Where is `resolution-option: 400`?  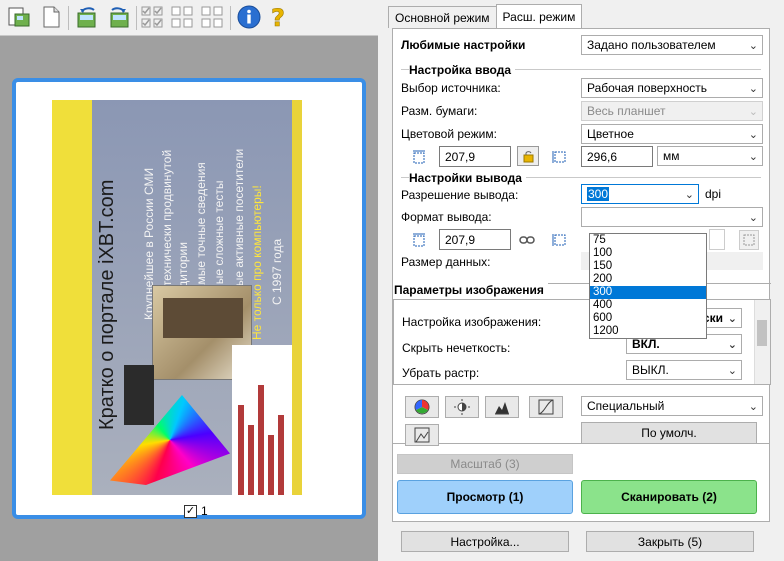
resolution-option: 400 is located at coordinates (648, 305).